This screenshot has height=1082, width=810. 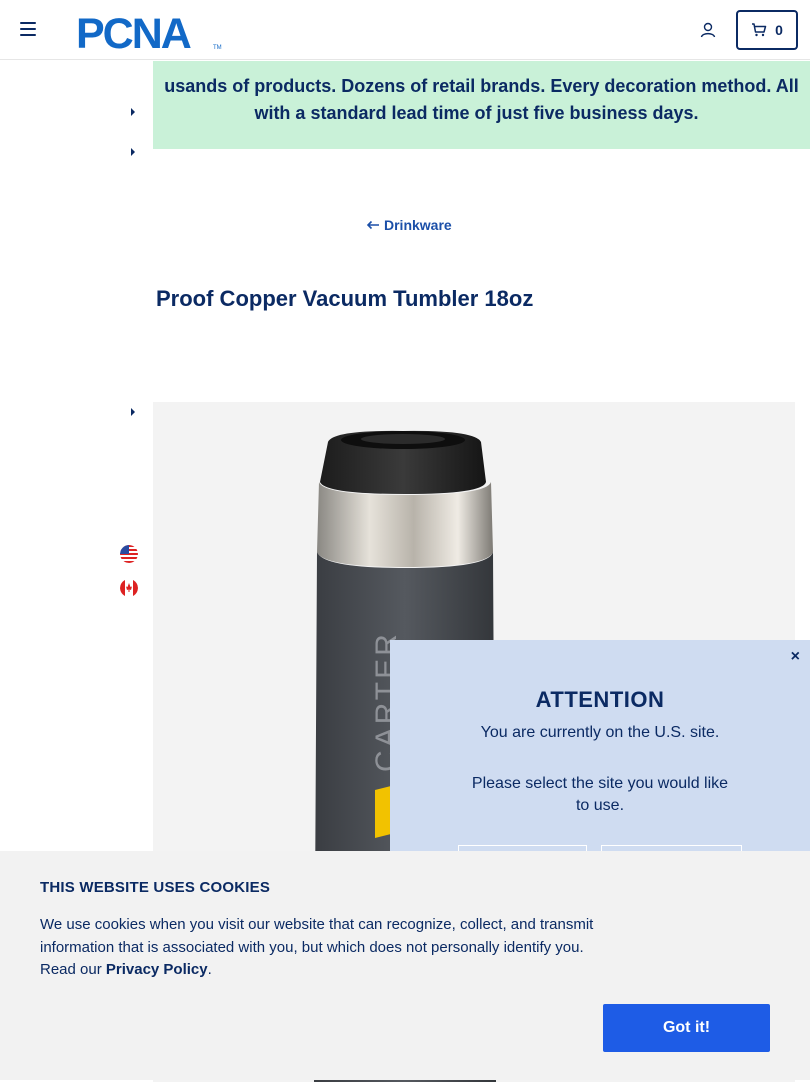 What do you see at coordinates (795, 657) in the screenshot?
I see `close-icon: ×` at bounding box center [795, 657].